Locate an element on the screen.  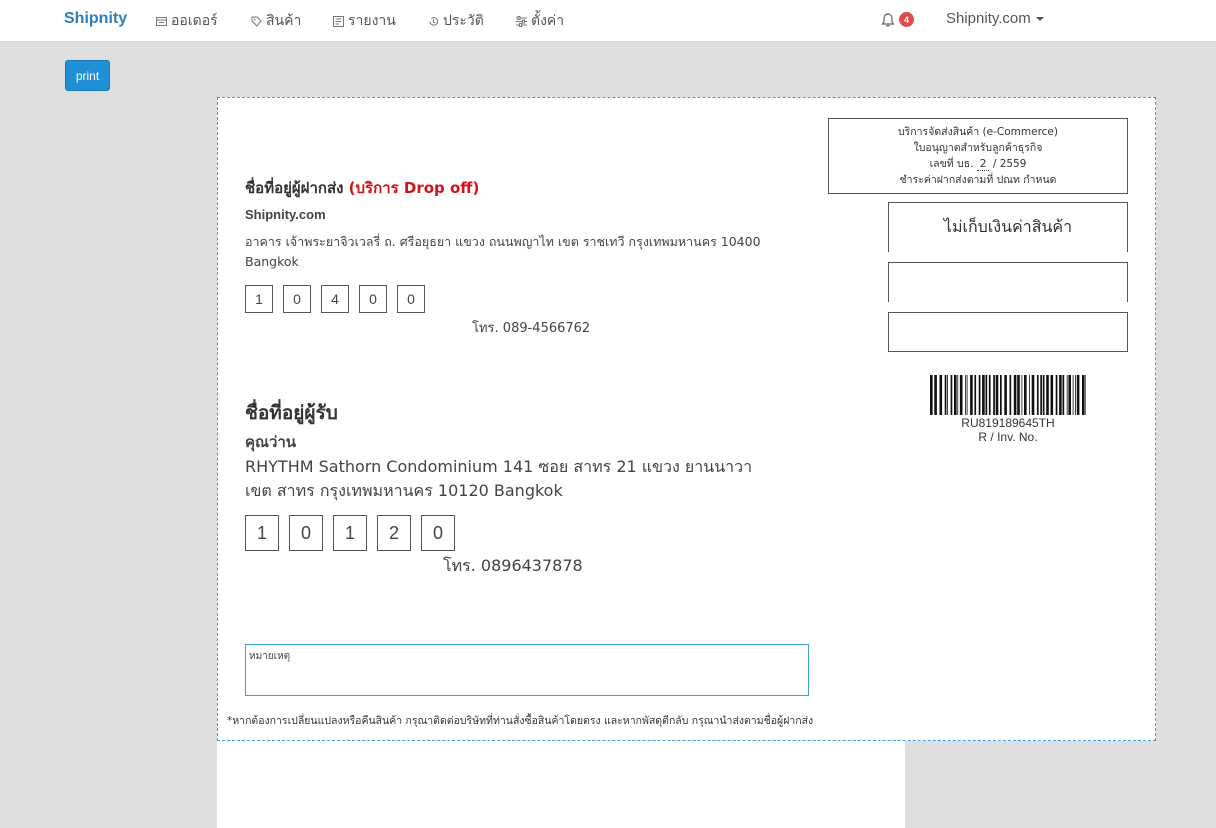
brand-link: Shipnity is located at coordinates (95, 19).